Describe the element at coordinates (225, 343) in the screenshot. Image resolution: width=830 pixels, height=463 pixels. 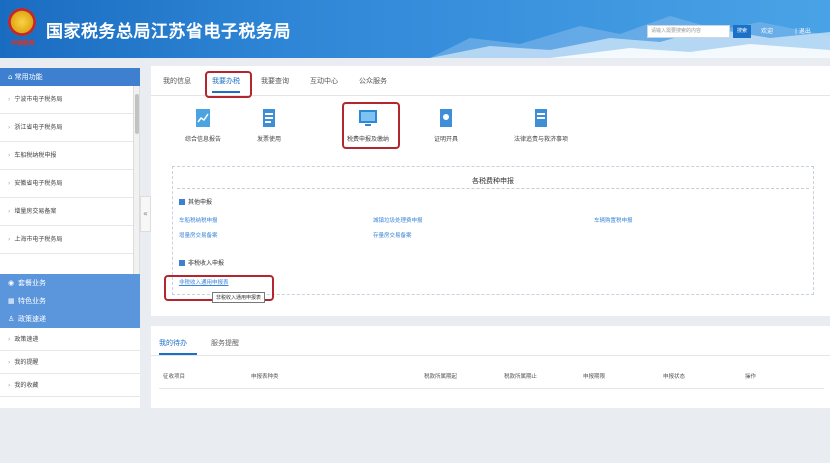
I see `tab-service-reminder: 服务提醒` at that location.